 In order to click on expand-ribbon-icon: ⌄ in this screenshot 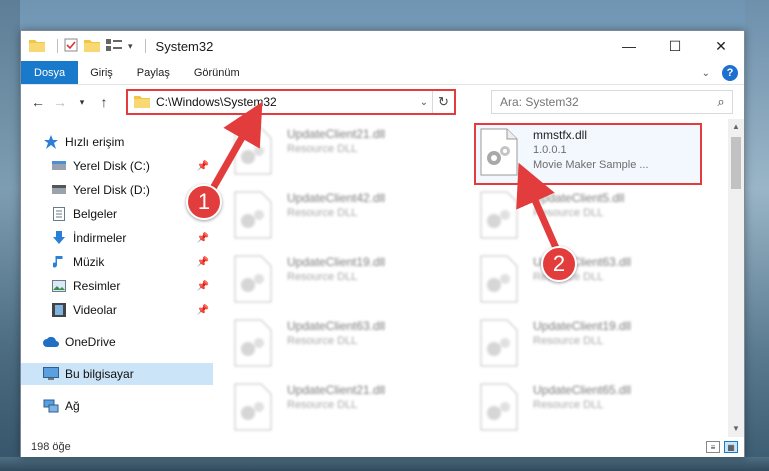, I will do `click(706, 73)`.